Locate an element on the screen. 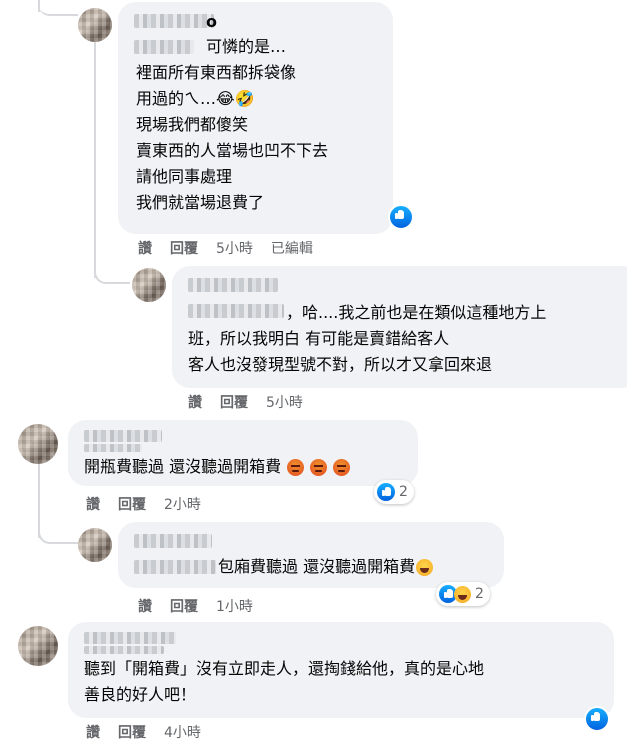 Image resolution: width=627 pixels, height=744 pixels. comment-actions: 讚 回覆 2小時 is located at coordinates (152, 504).